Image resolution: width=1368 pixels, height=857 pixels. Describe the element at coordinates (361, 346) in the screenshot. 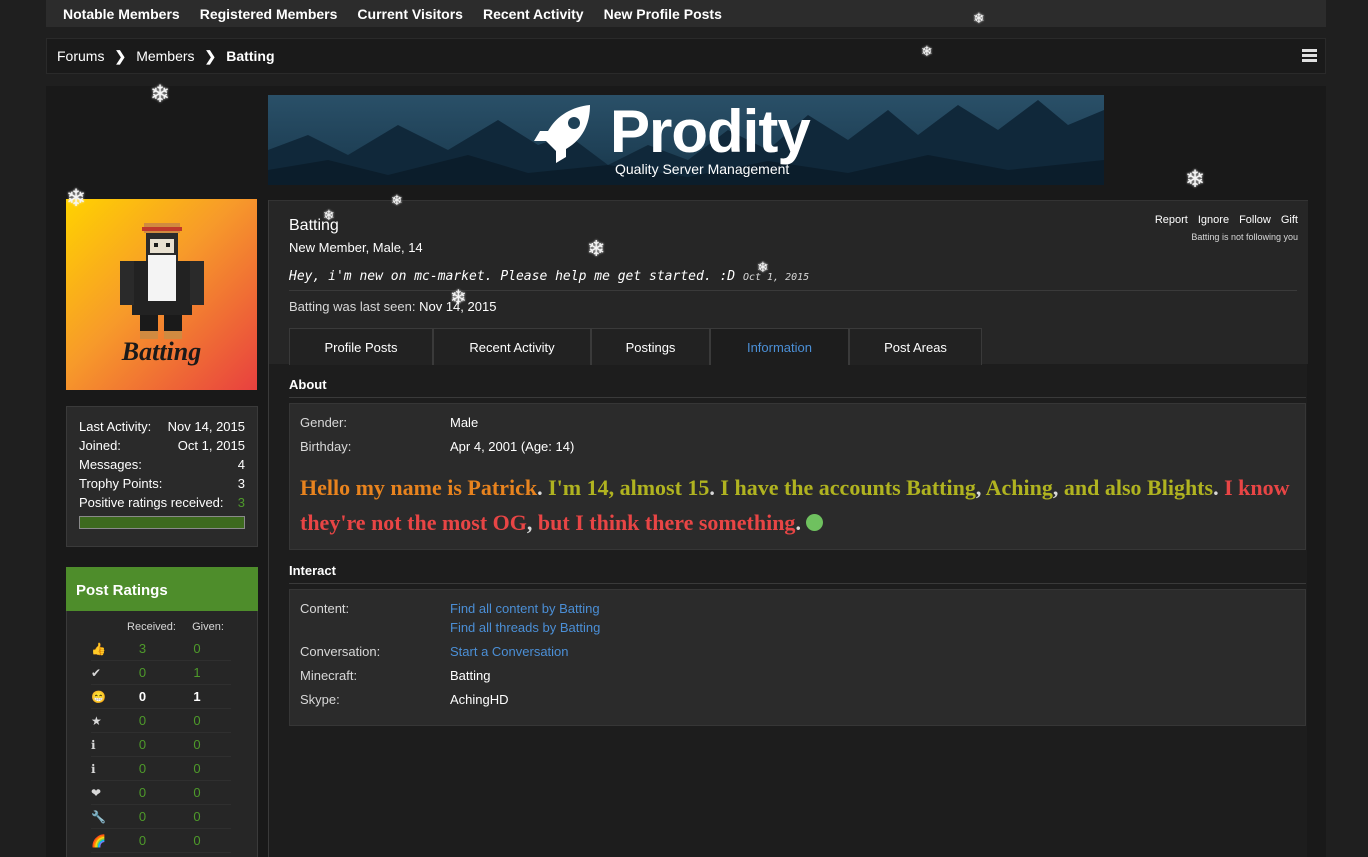

I see `tab-profile-posts: Profile Posts` at that location.